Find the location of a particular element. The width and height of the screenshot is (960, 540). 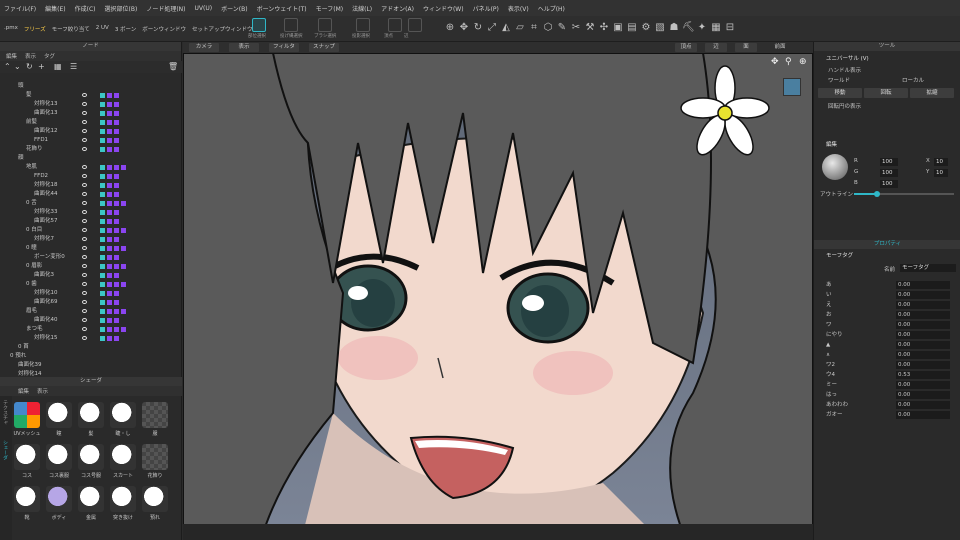

menu-item-8: モーフ(M) is located at coordinates (330, 8).